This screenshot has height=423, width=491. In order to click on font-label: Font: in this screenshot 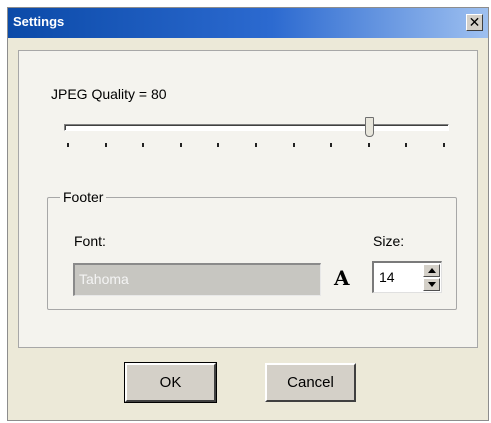, I will do `click(90, 241)`.